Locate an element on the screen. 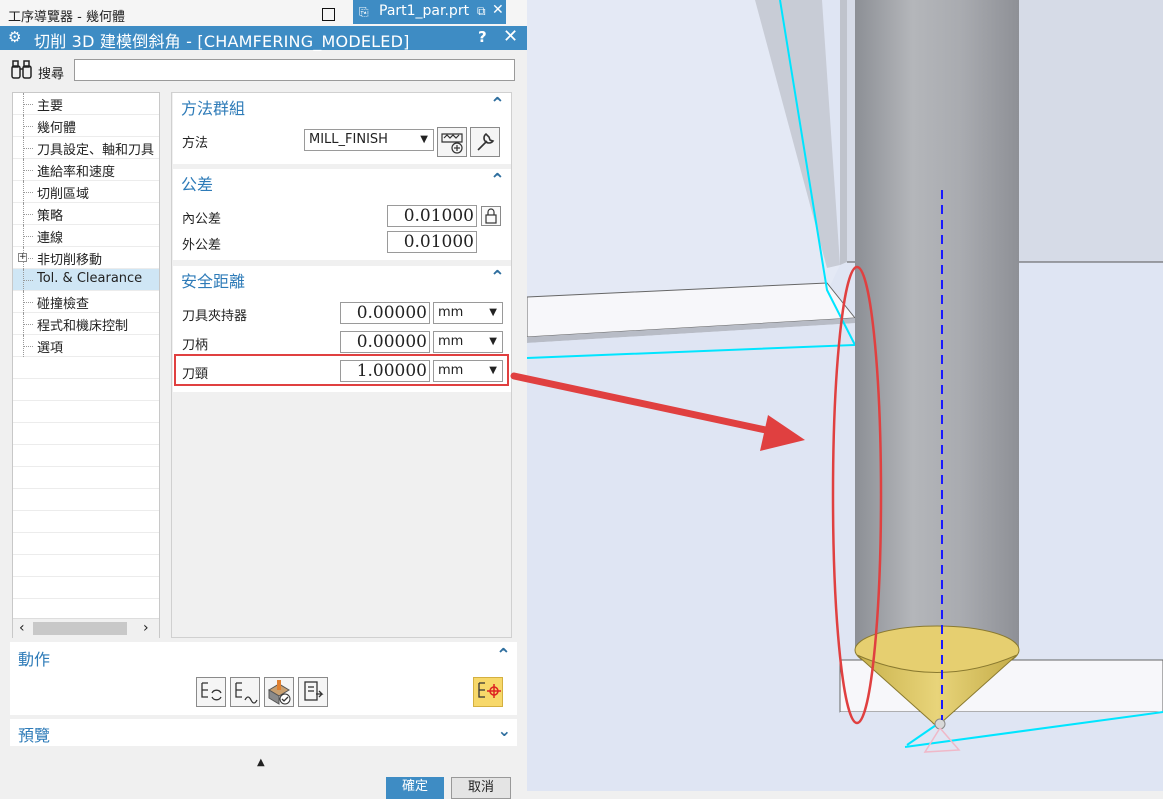  tree-item: Tol. & Clearance is located at coordinates (86, 280).